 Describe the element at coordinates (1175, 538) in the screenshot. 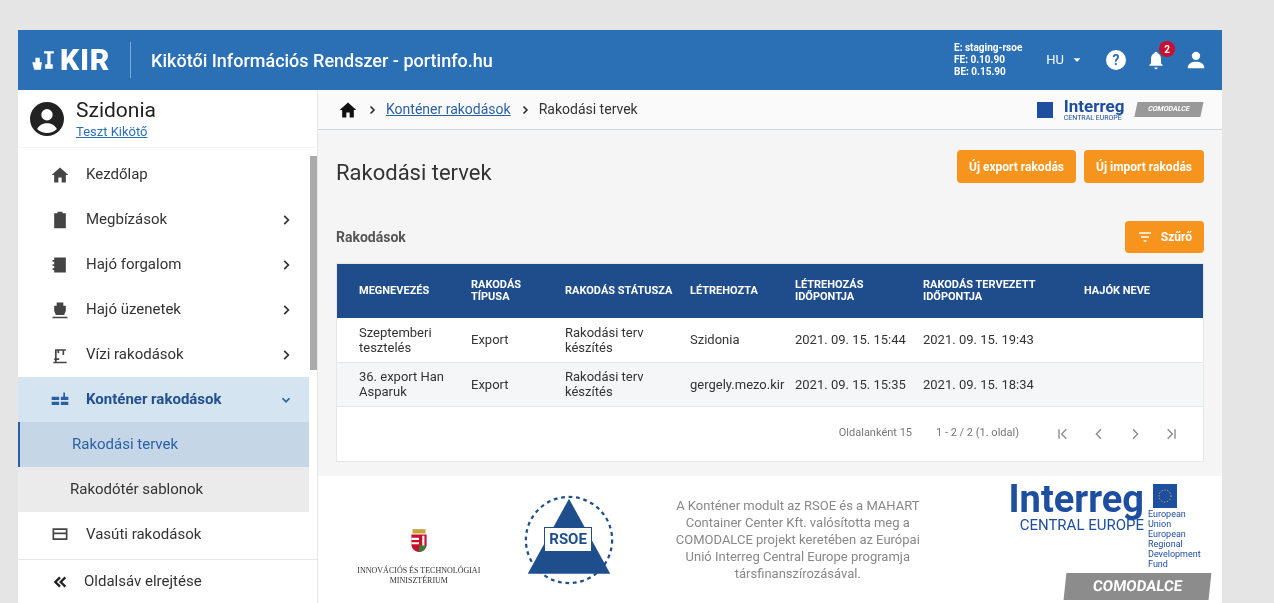

I see `eu-fund-text: European Union European Regional Development Fund` at that location.